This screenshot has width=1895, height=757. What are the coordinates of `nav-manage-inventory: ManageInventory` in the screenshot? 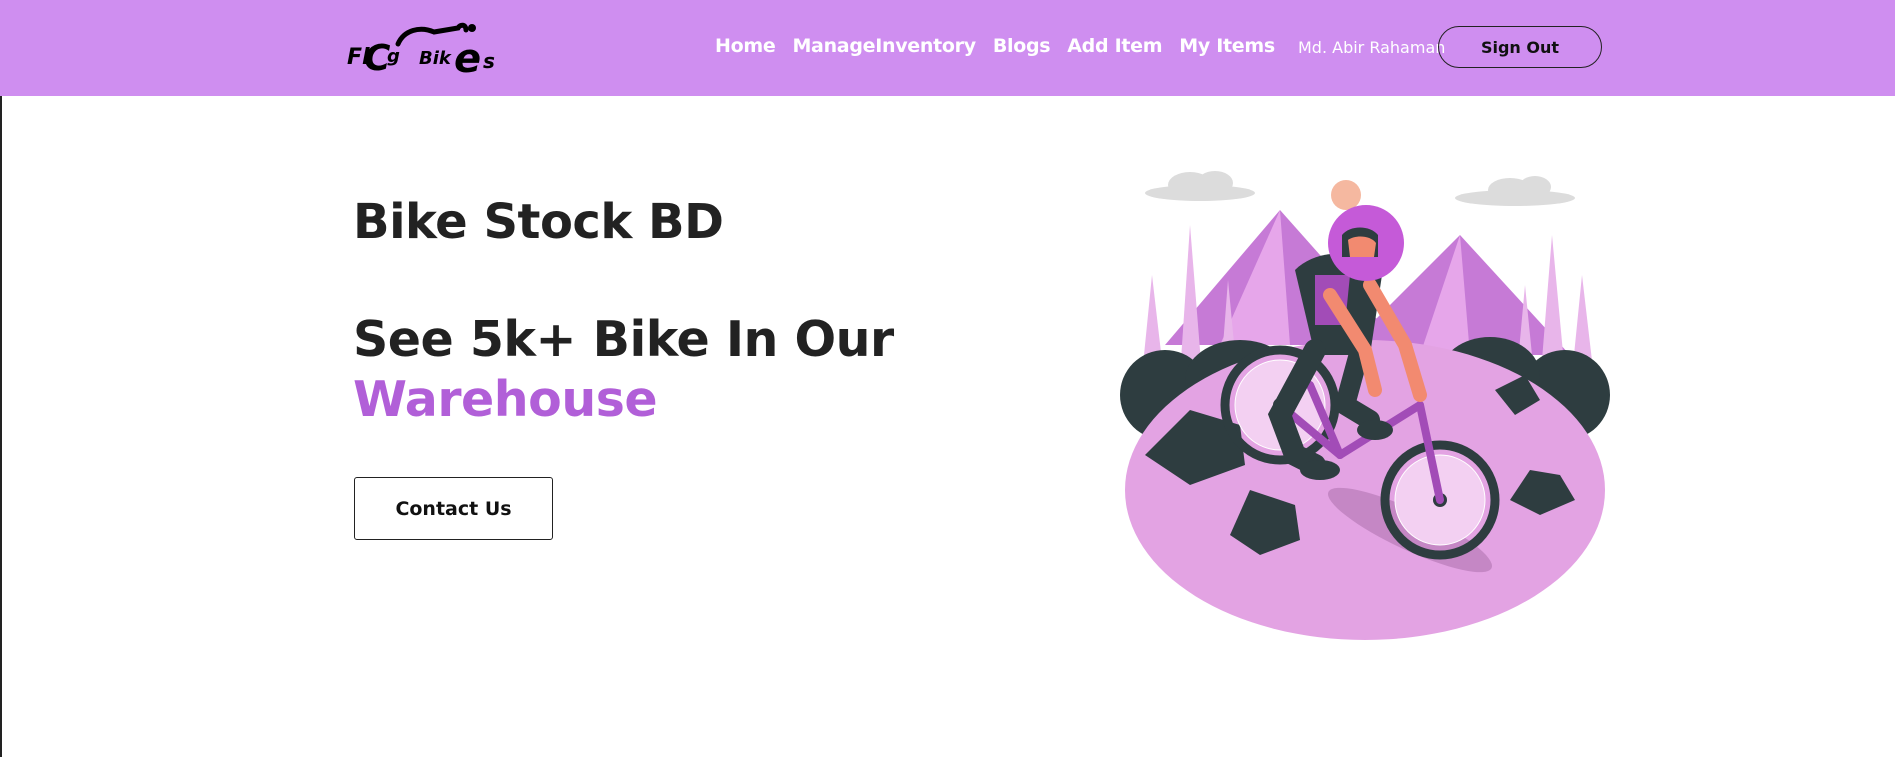 It's located at (884, 46).